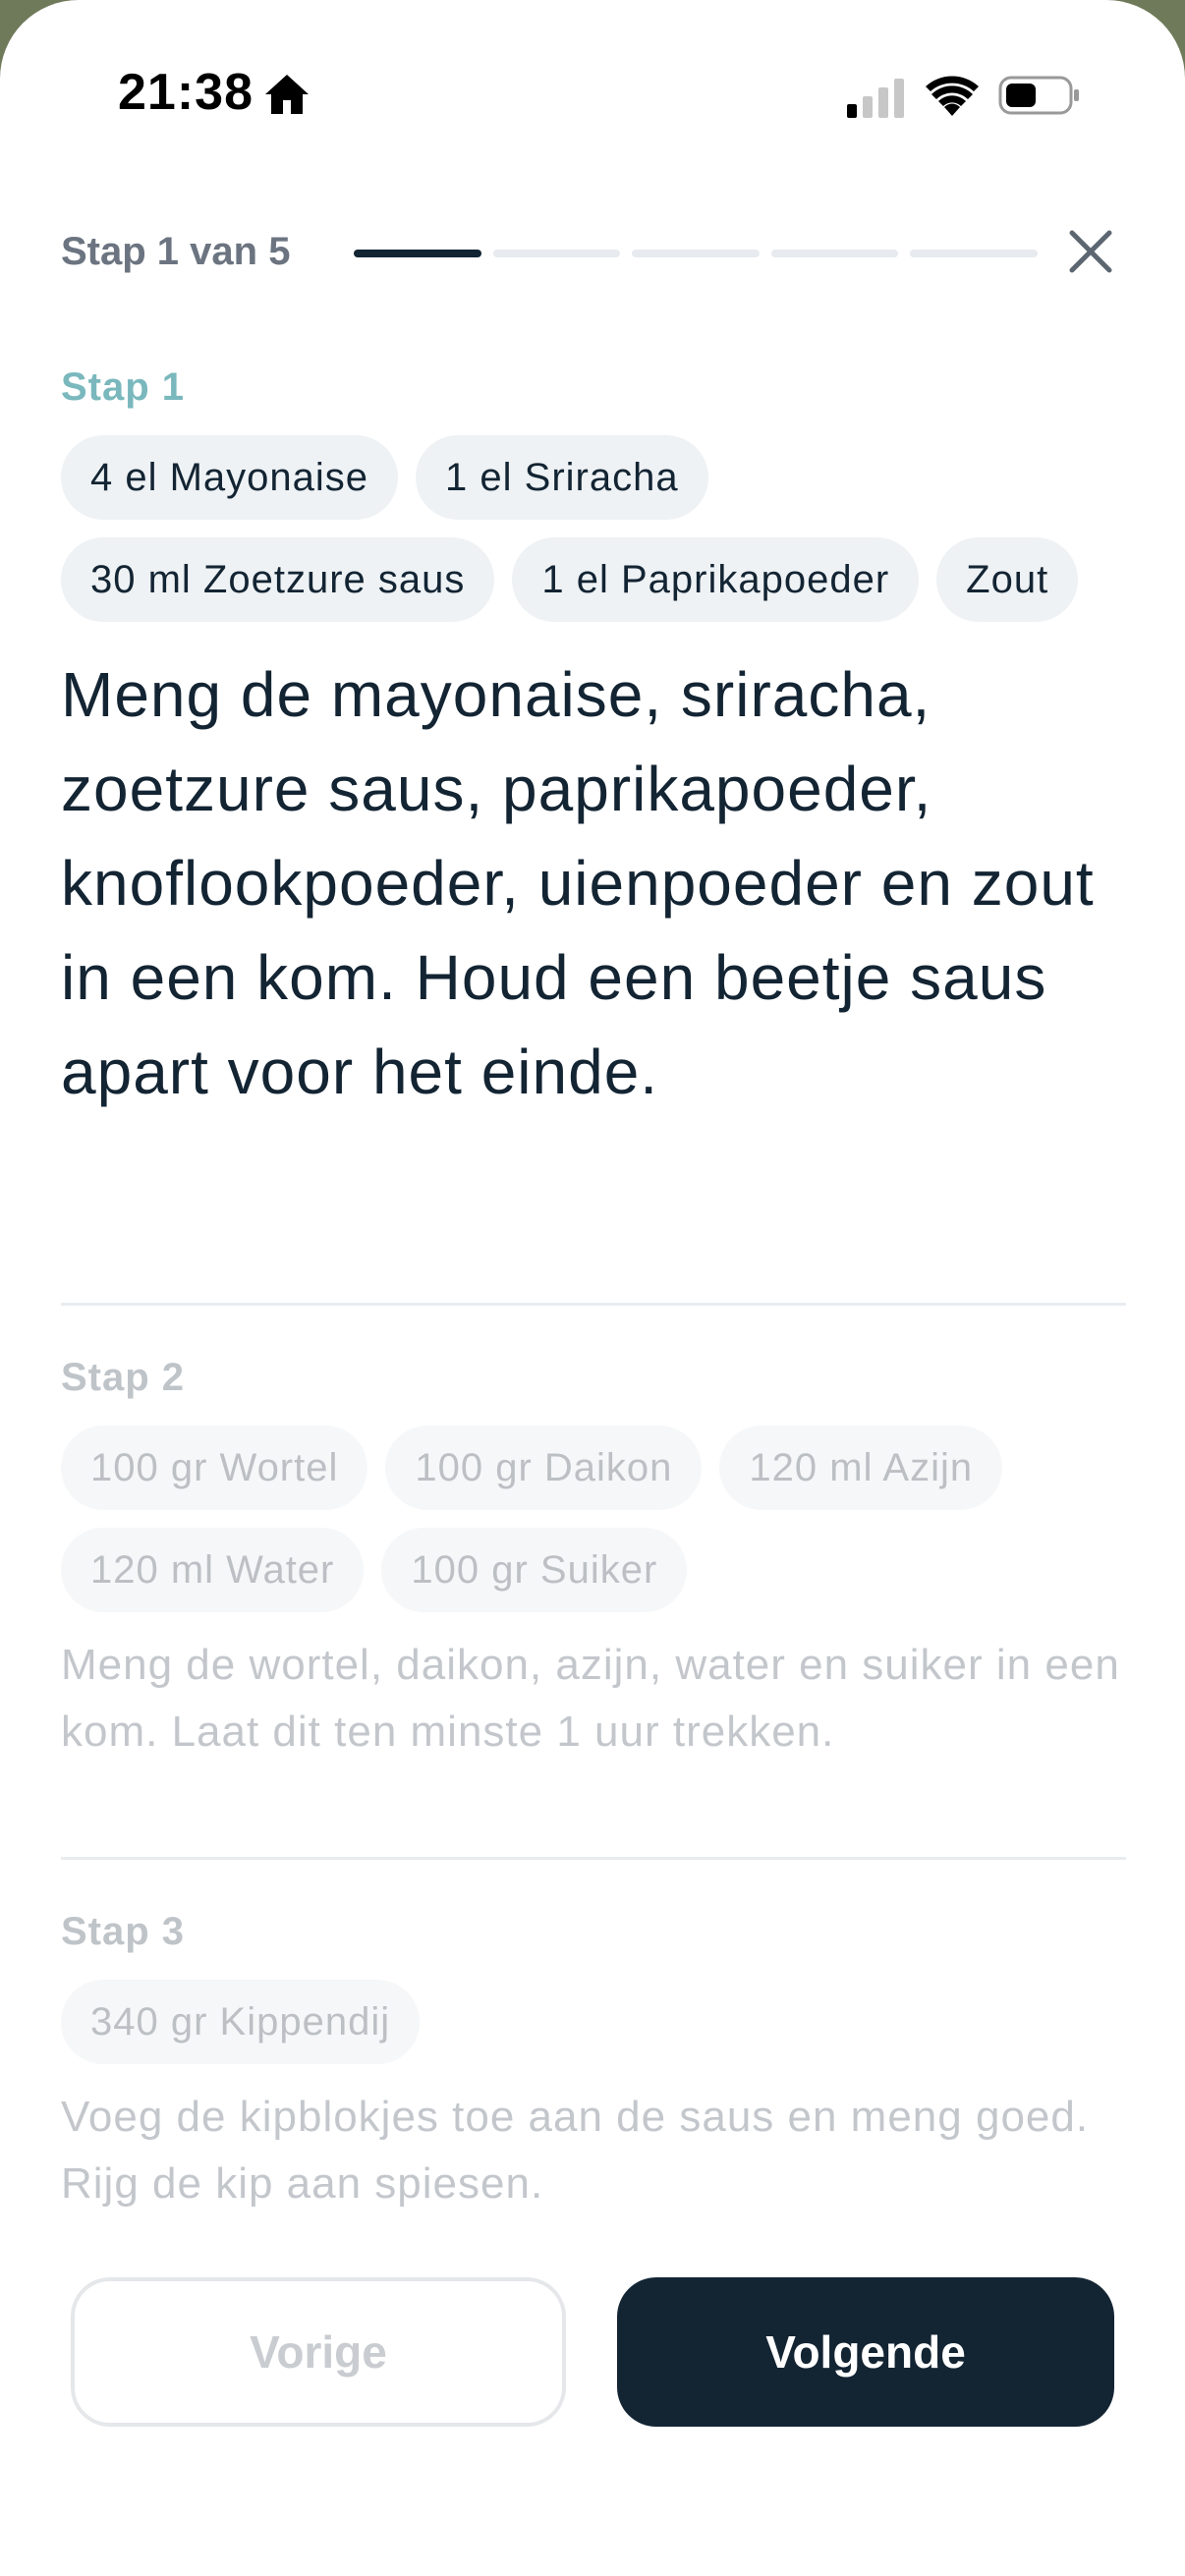 This screenshot has width=1185, height=2576. What do you see at coordinates (1008, 579) in the screenshot?
I see `ingredient-chip: Zout` at bounding box center [1008, 579].